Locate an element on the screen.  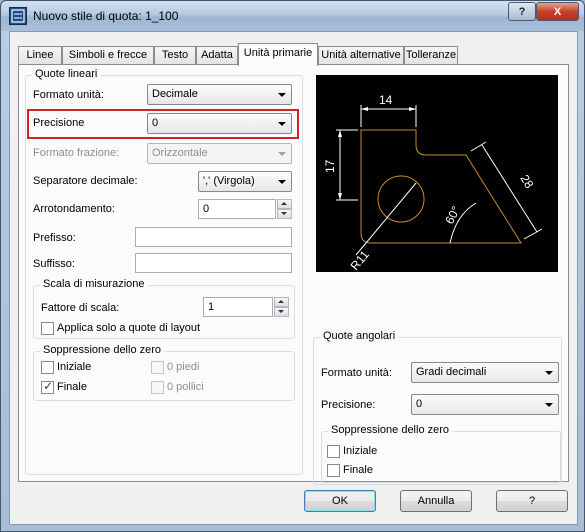
precision-combo: 0 is located at coordinates (219, 123).